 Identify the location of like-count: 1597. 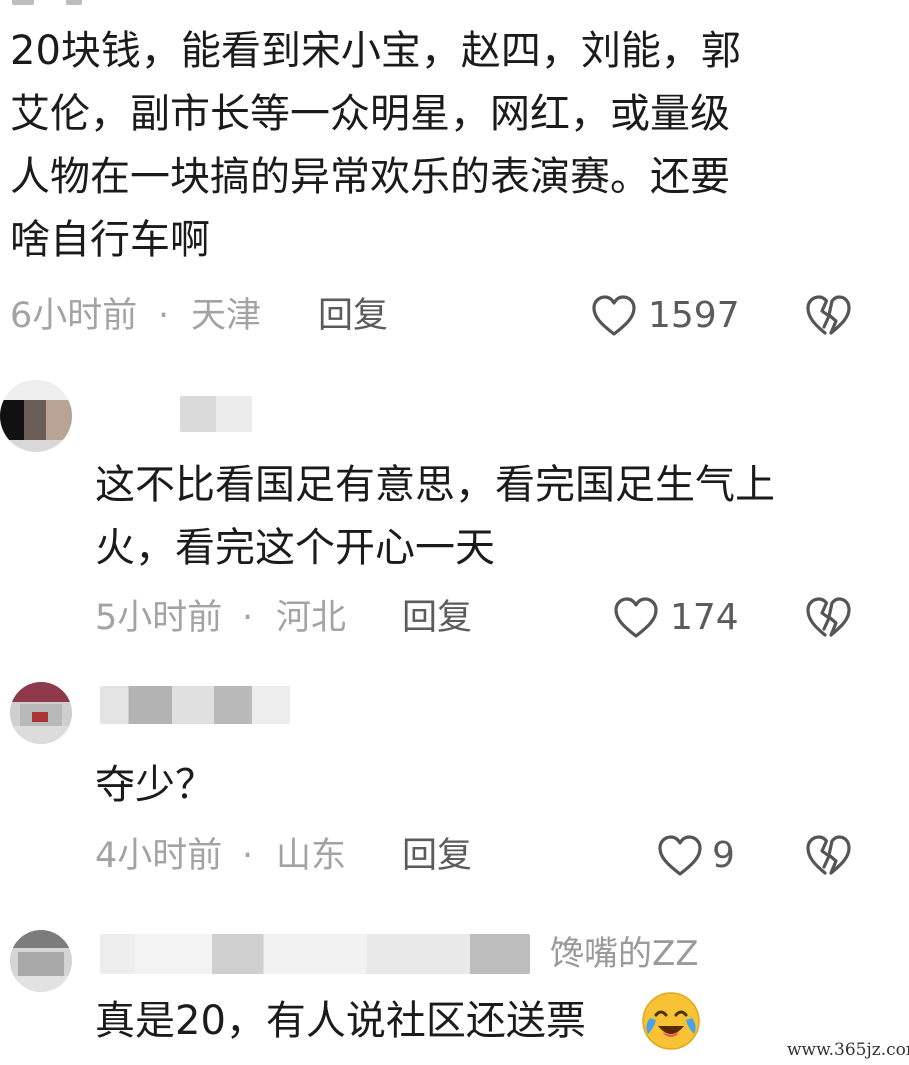
(694, 315).